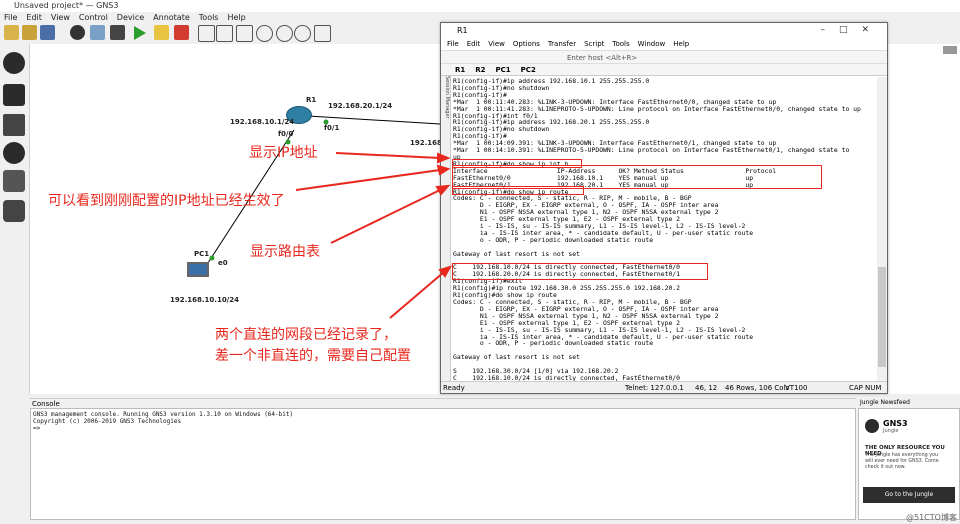 This screenshot has height=524, width=960. Describe the element at coordinates (443, 403) in the screenshot. I see `console-title: Console` at that location.